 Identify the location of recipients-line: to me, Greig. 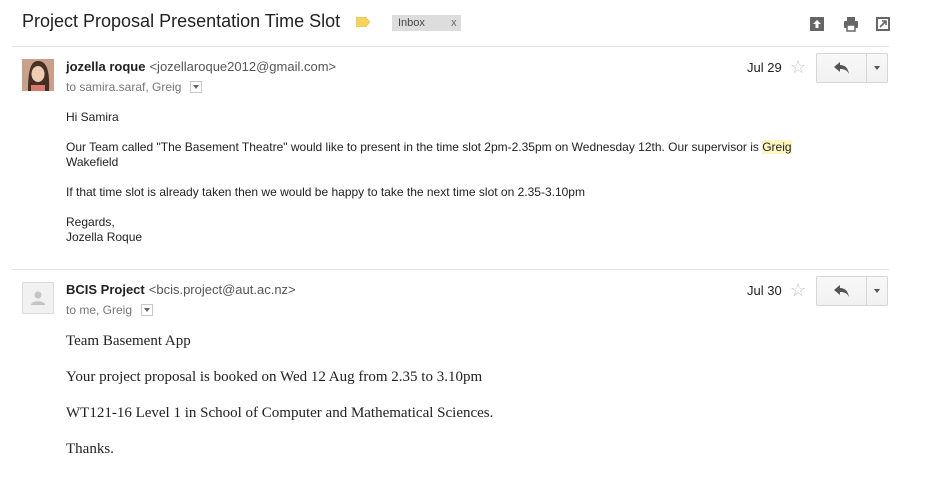
(110, 310).